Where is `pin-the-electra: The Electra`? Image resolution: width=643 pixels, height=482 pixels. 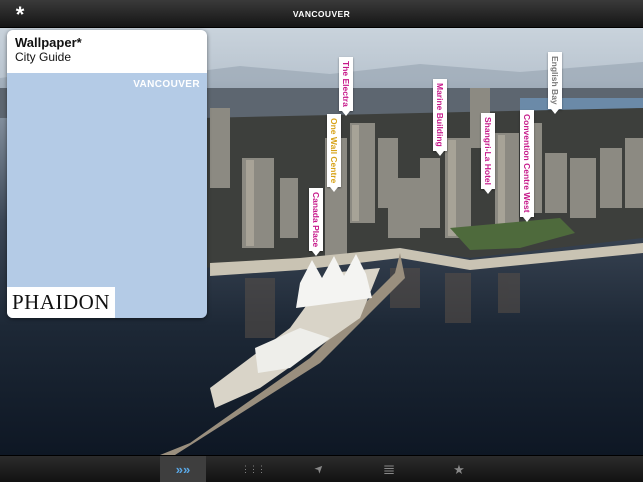 pin-the-electra: The Electra is located at coordinates (346, 86).